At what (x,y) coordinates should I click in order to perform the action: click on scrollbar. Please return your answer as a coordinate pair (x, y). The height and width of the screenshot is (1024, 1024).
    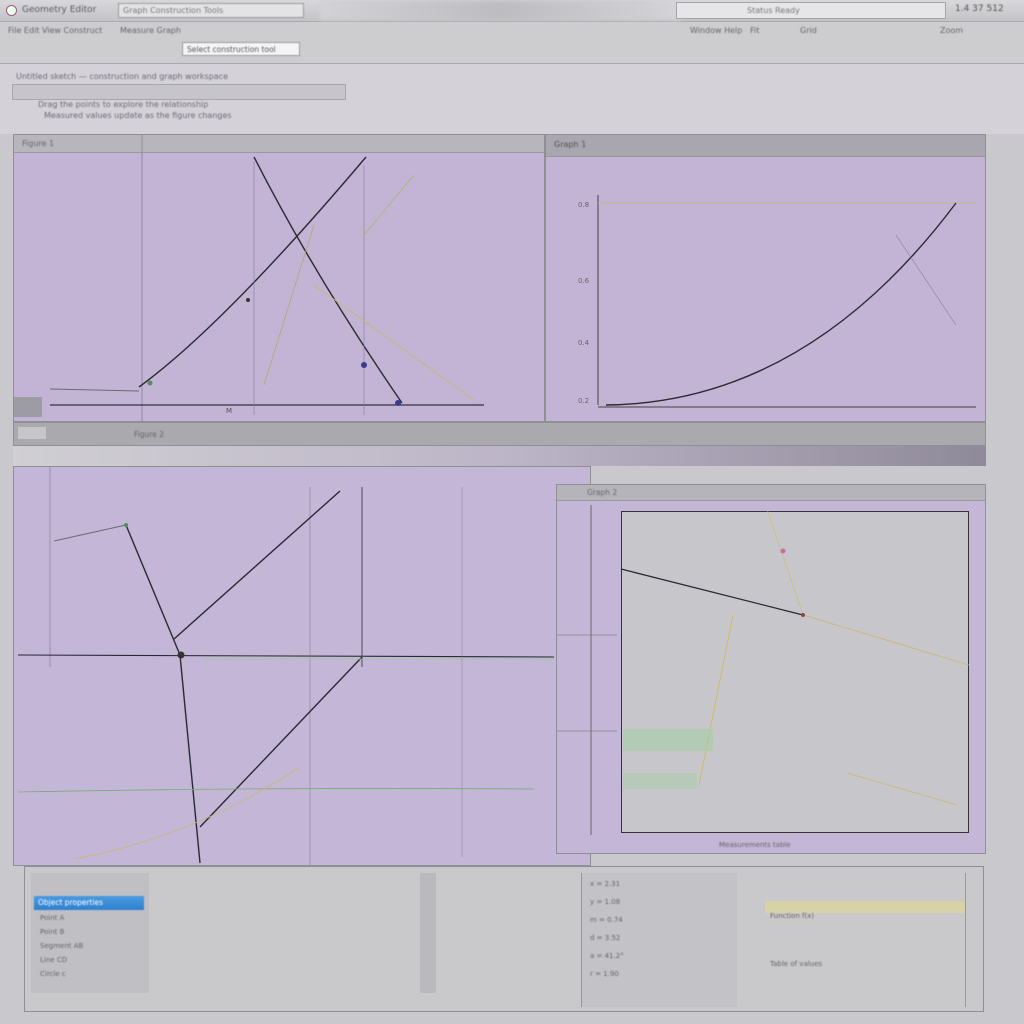
    Looking at the image, I should click on (428, 933).